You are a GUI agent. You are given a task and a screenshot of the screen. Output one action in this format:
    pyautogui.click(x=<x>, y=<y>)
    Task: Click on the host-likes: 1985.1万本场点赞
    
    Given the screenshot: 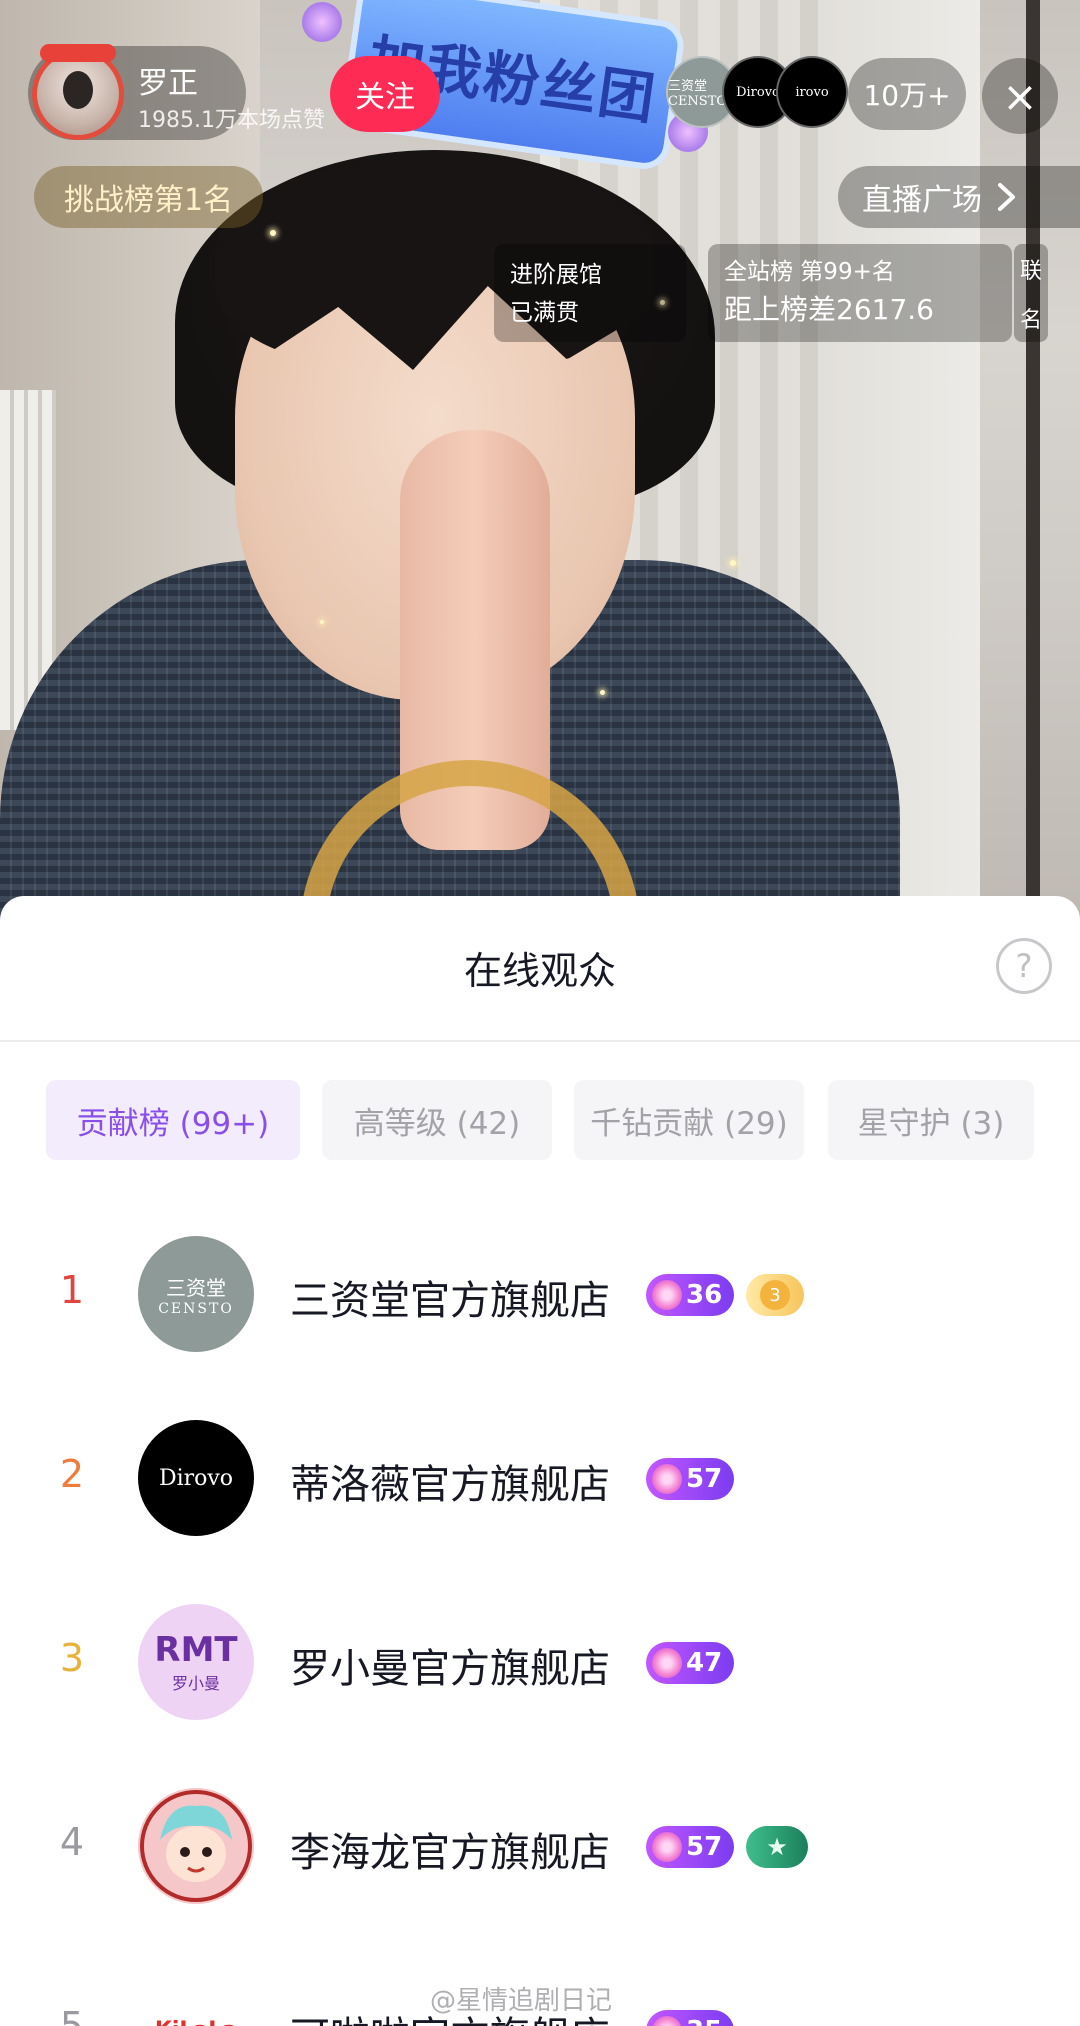 What is the action you would take?
    pyautogui.click(x=231, y=120)
    